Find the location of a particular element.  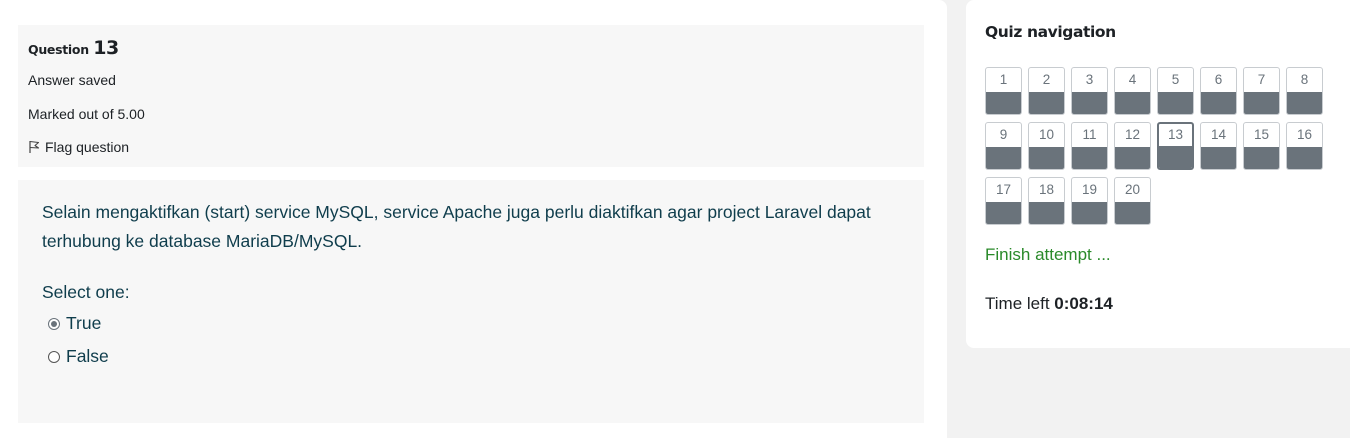

answer-options: True False is located at coordinates (471, 340).